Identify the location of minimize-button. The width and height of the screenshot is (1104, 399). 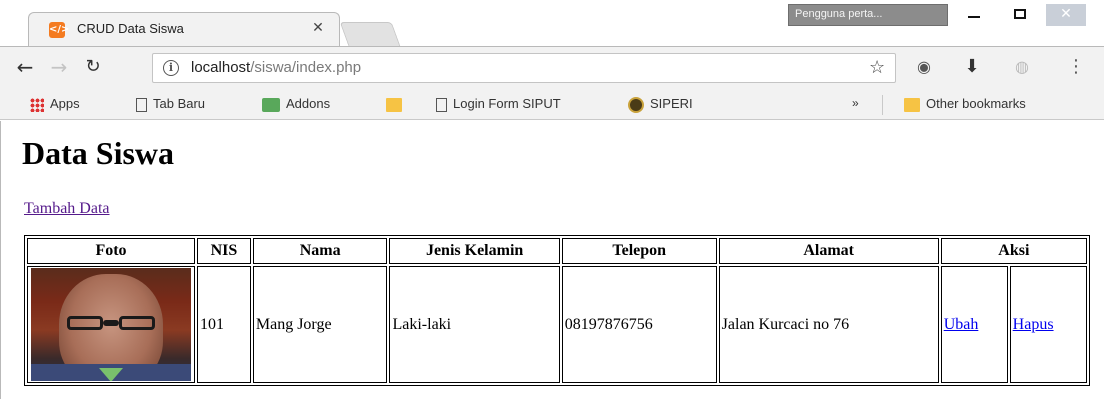
(974, 15).